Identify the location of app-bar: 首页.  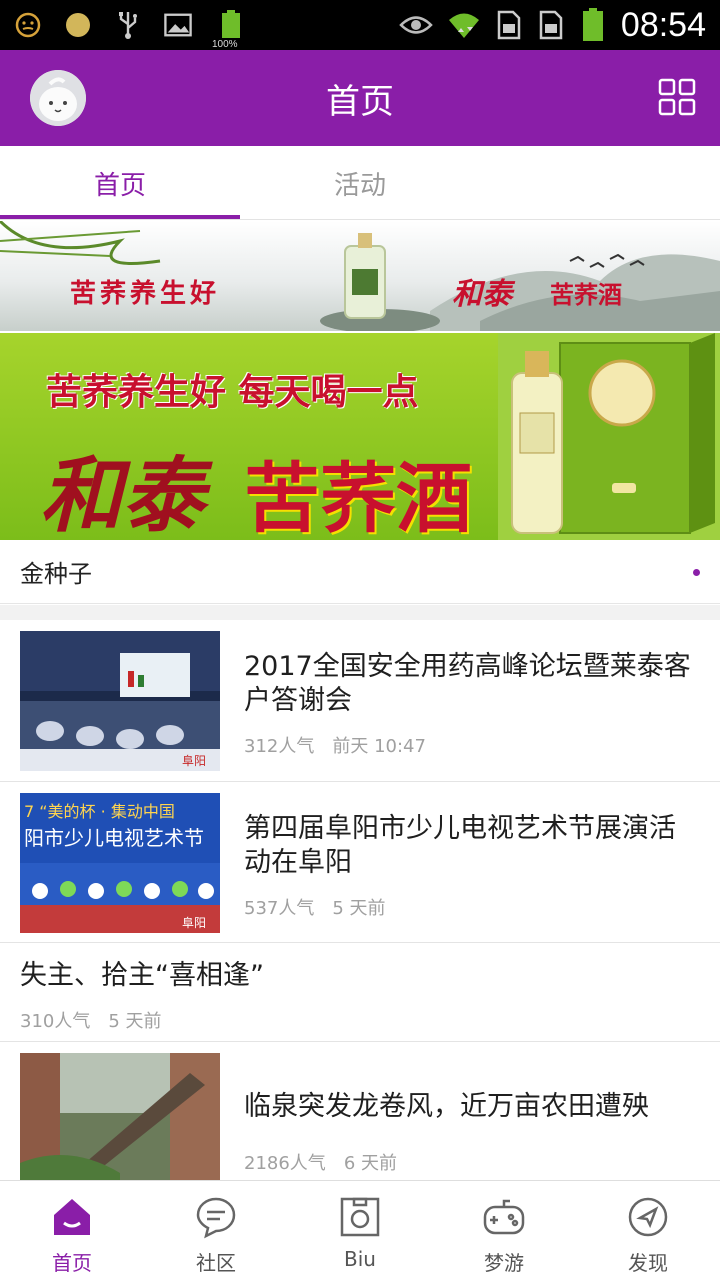
(360, 98).